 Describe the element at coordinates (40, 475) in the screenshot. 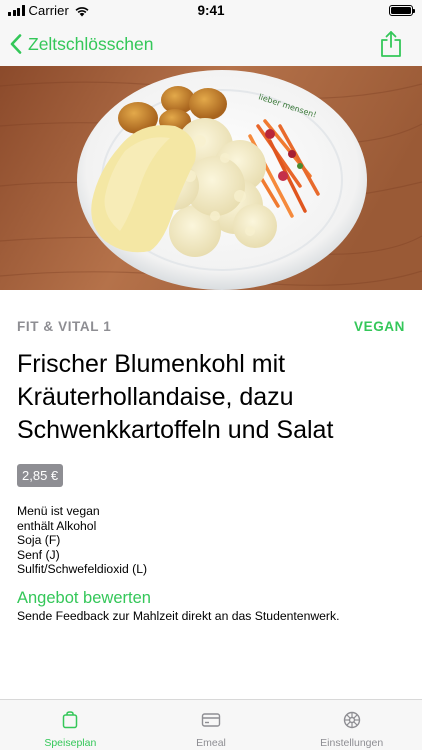

I see `price-tag: 2,85 €` at that location.